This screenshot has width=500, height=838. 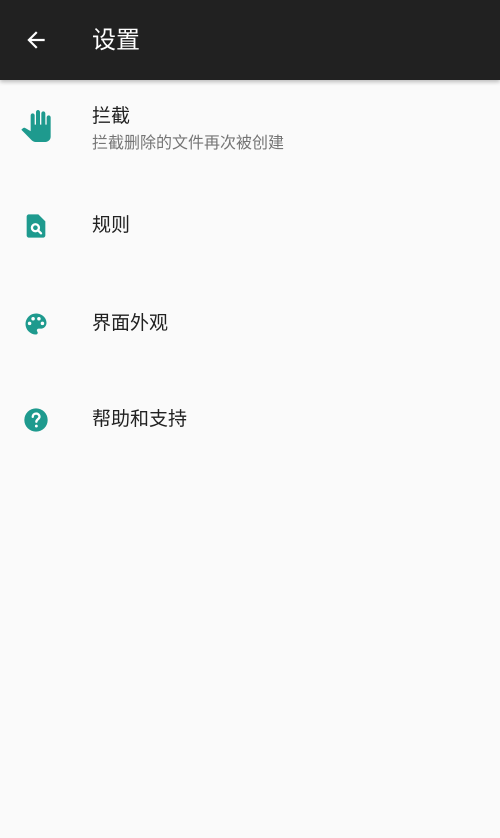 What do you see at coordinates (250, 320) in the screenshot?
I see `settings-item-appearance: 界面外观` at bounding box center [250, 320].